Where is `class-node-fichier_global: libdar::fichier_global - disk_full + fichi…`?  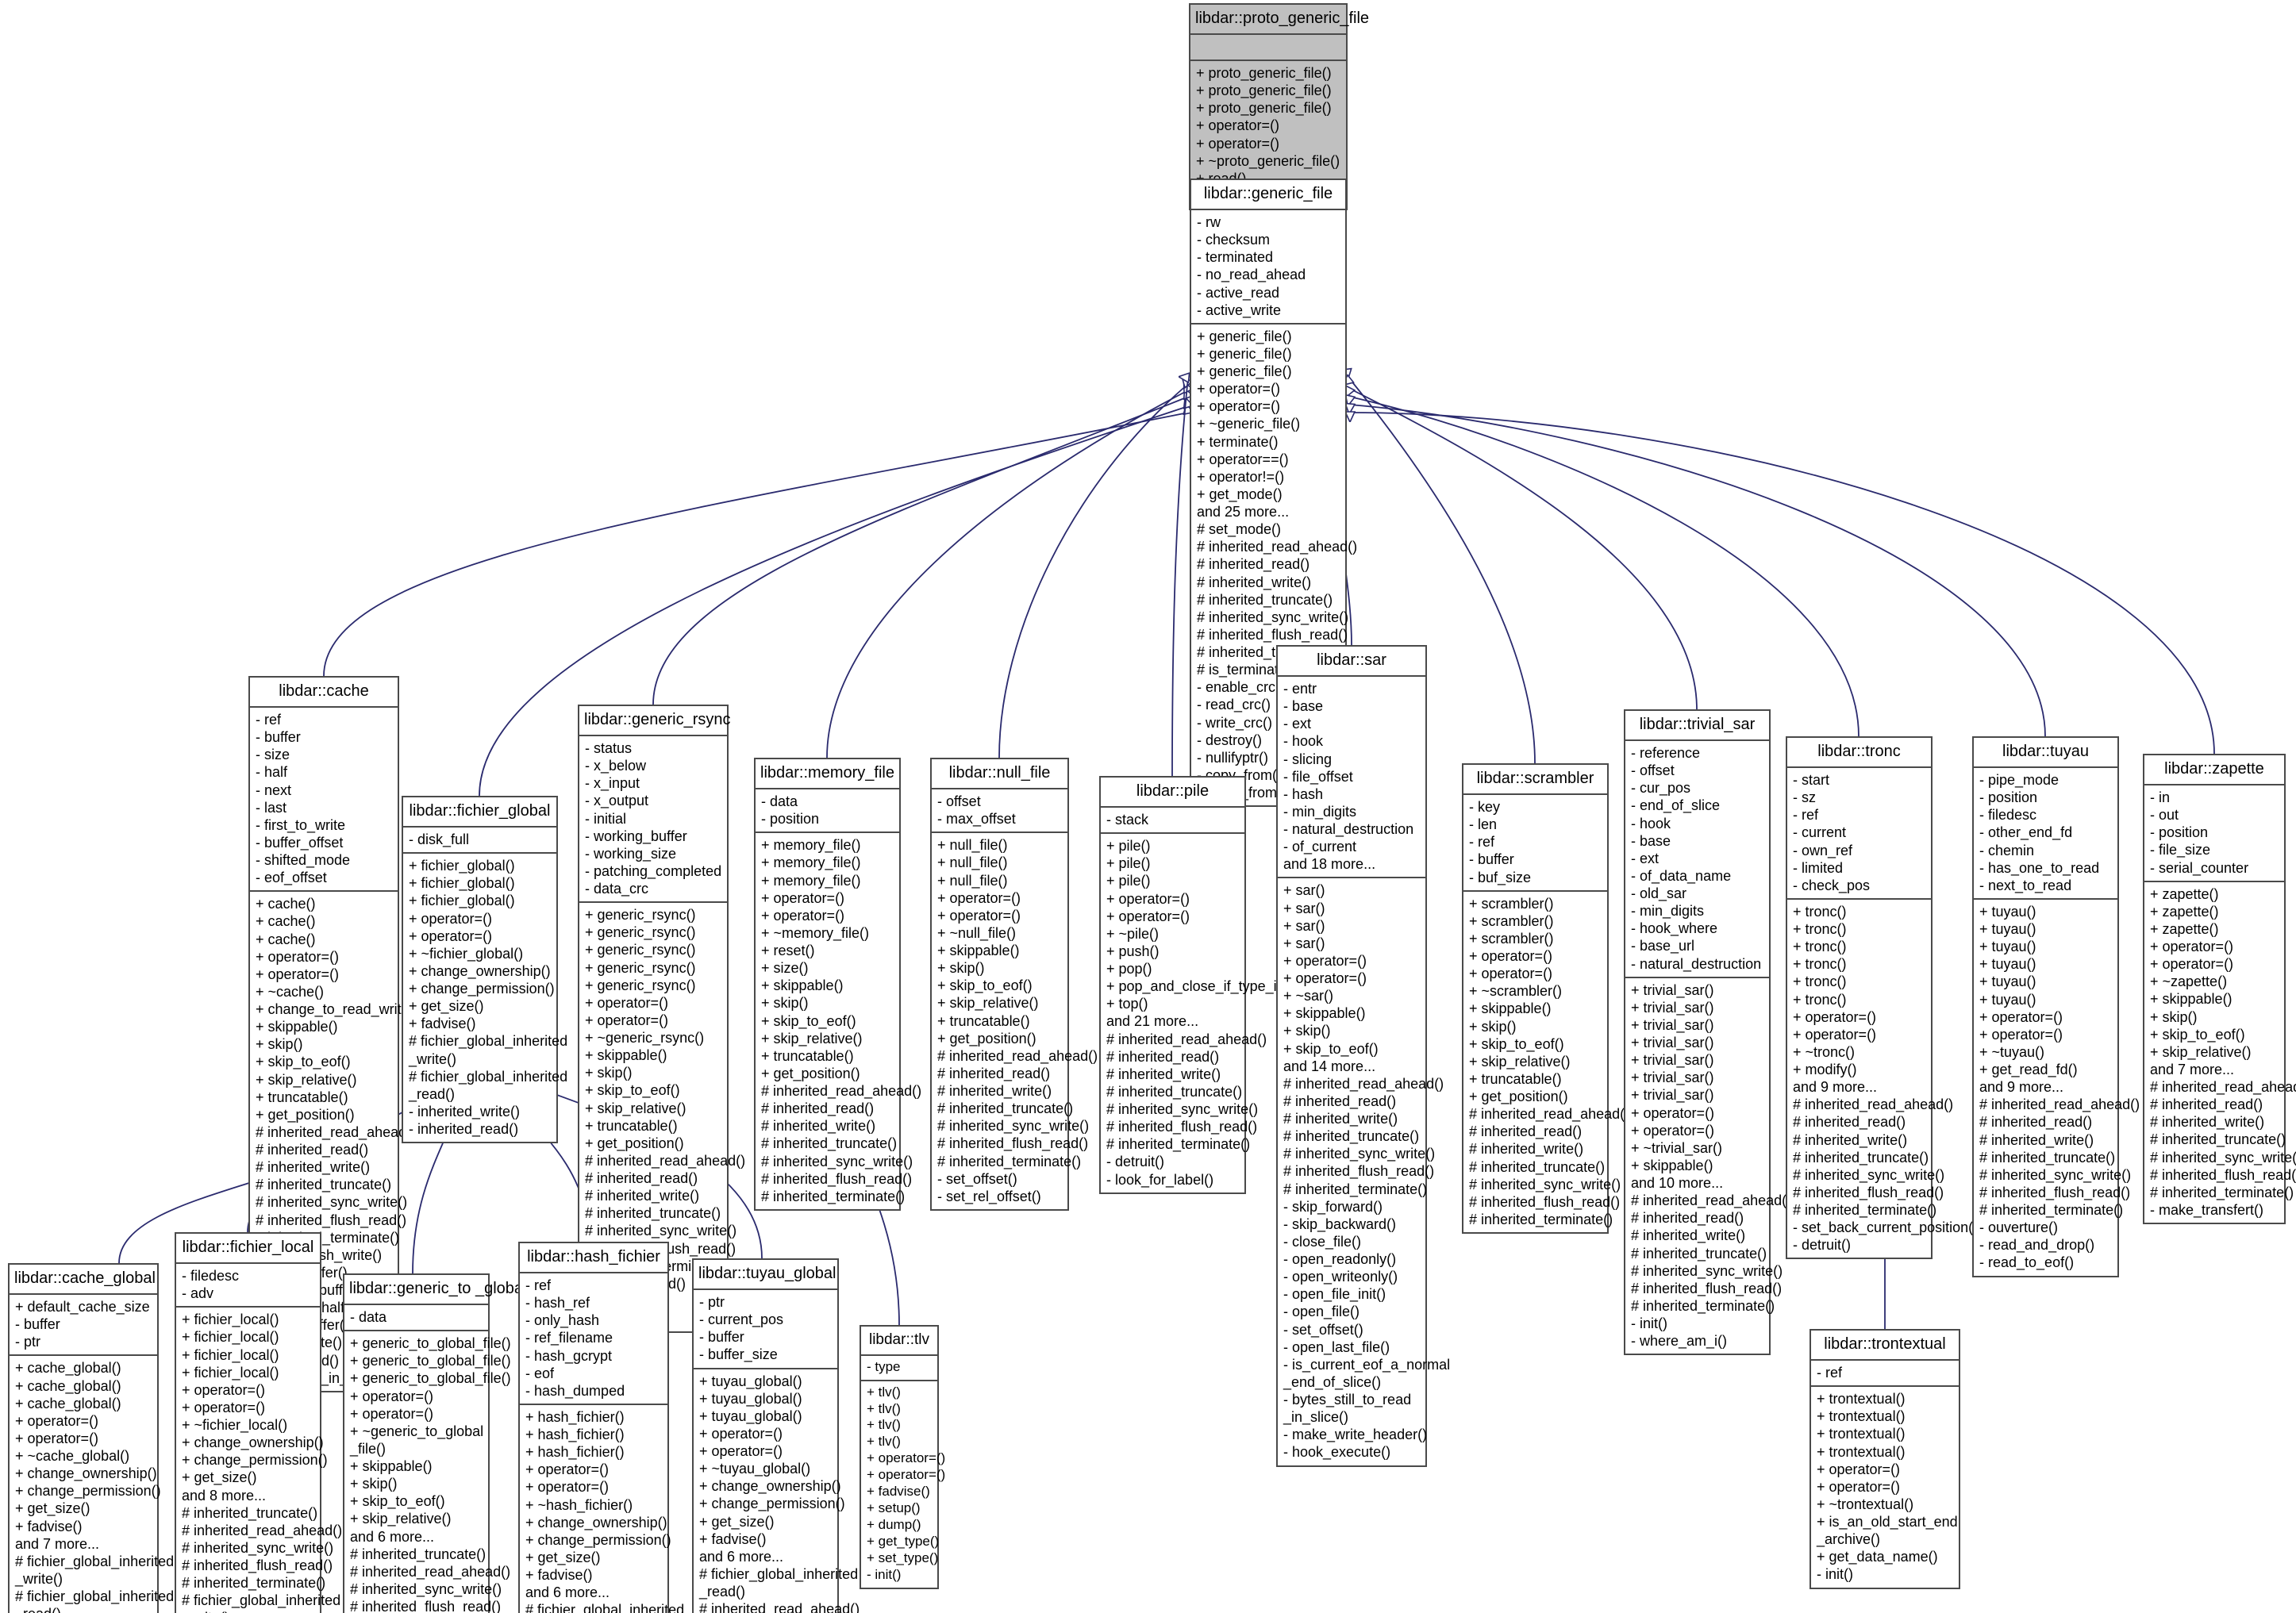
class-node-fichier_global: libdar::fichier_global - disk_full + fichi… is located at coordinates (485, 970).